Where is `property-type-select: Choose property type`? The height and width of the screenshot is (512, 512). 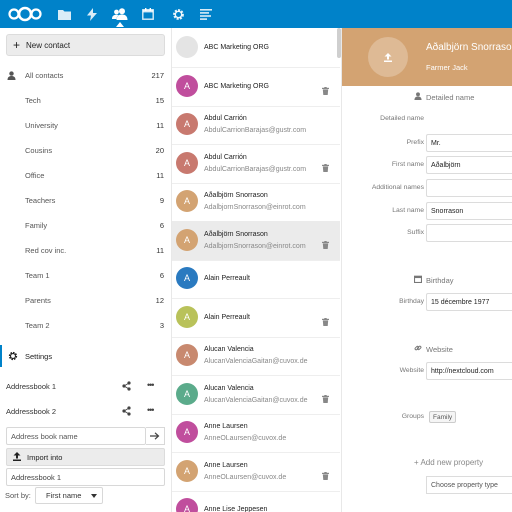 property-type-select: Choose property type is located at coordinates (469, 485).